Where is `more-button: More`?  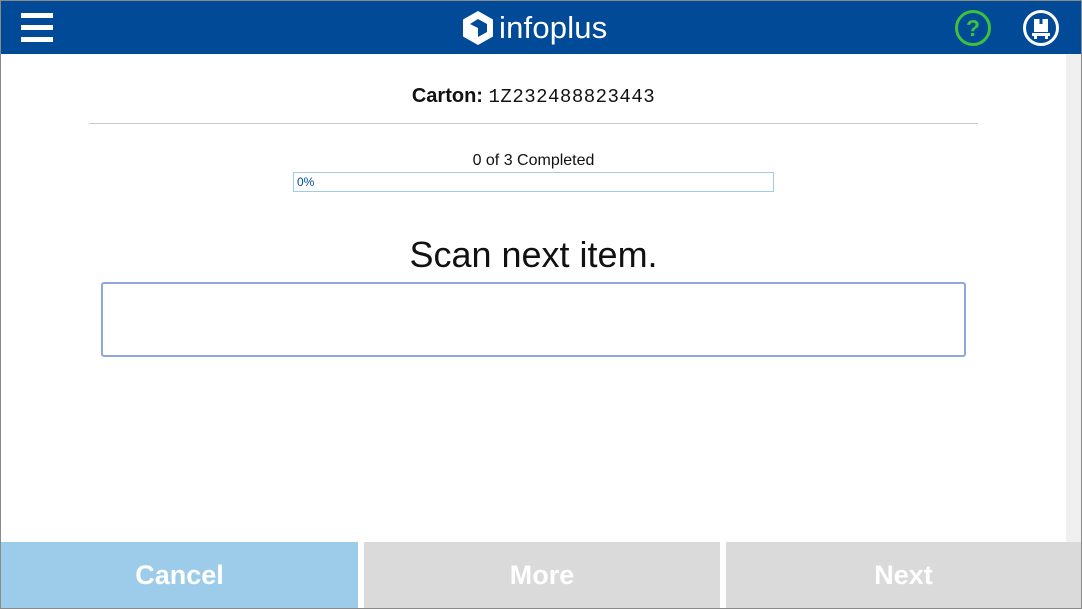
more-button: More is located at coordinates (542, 575).